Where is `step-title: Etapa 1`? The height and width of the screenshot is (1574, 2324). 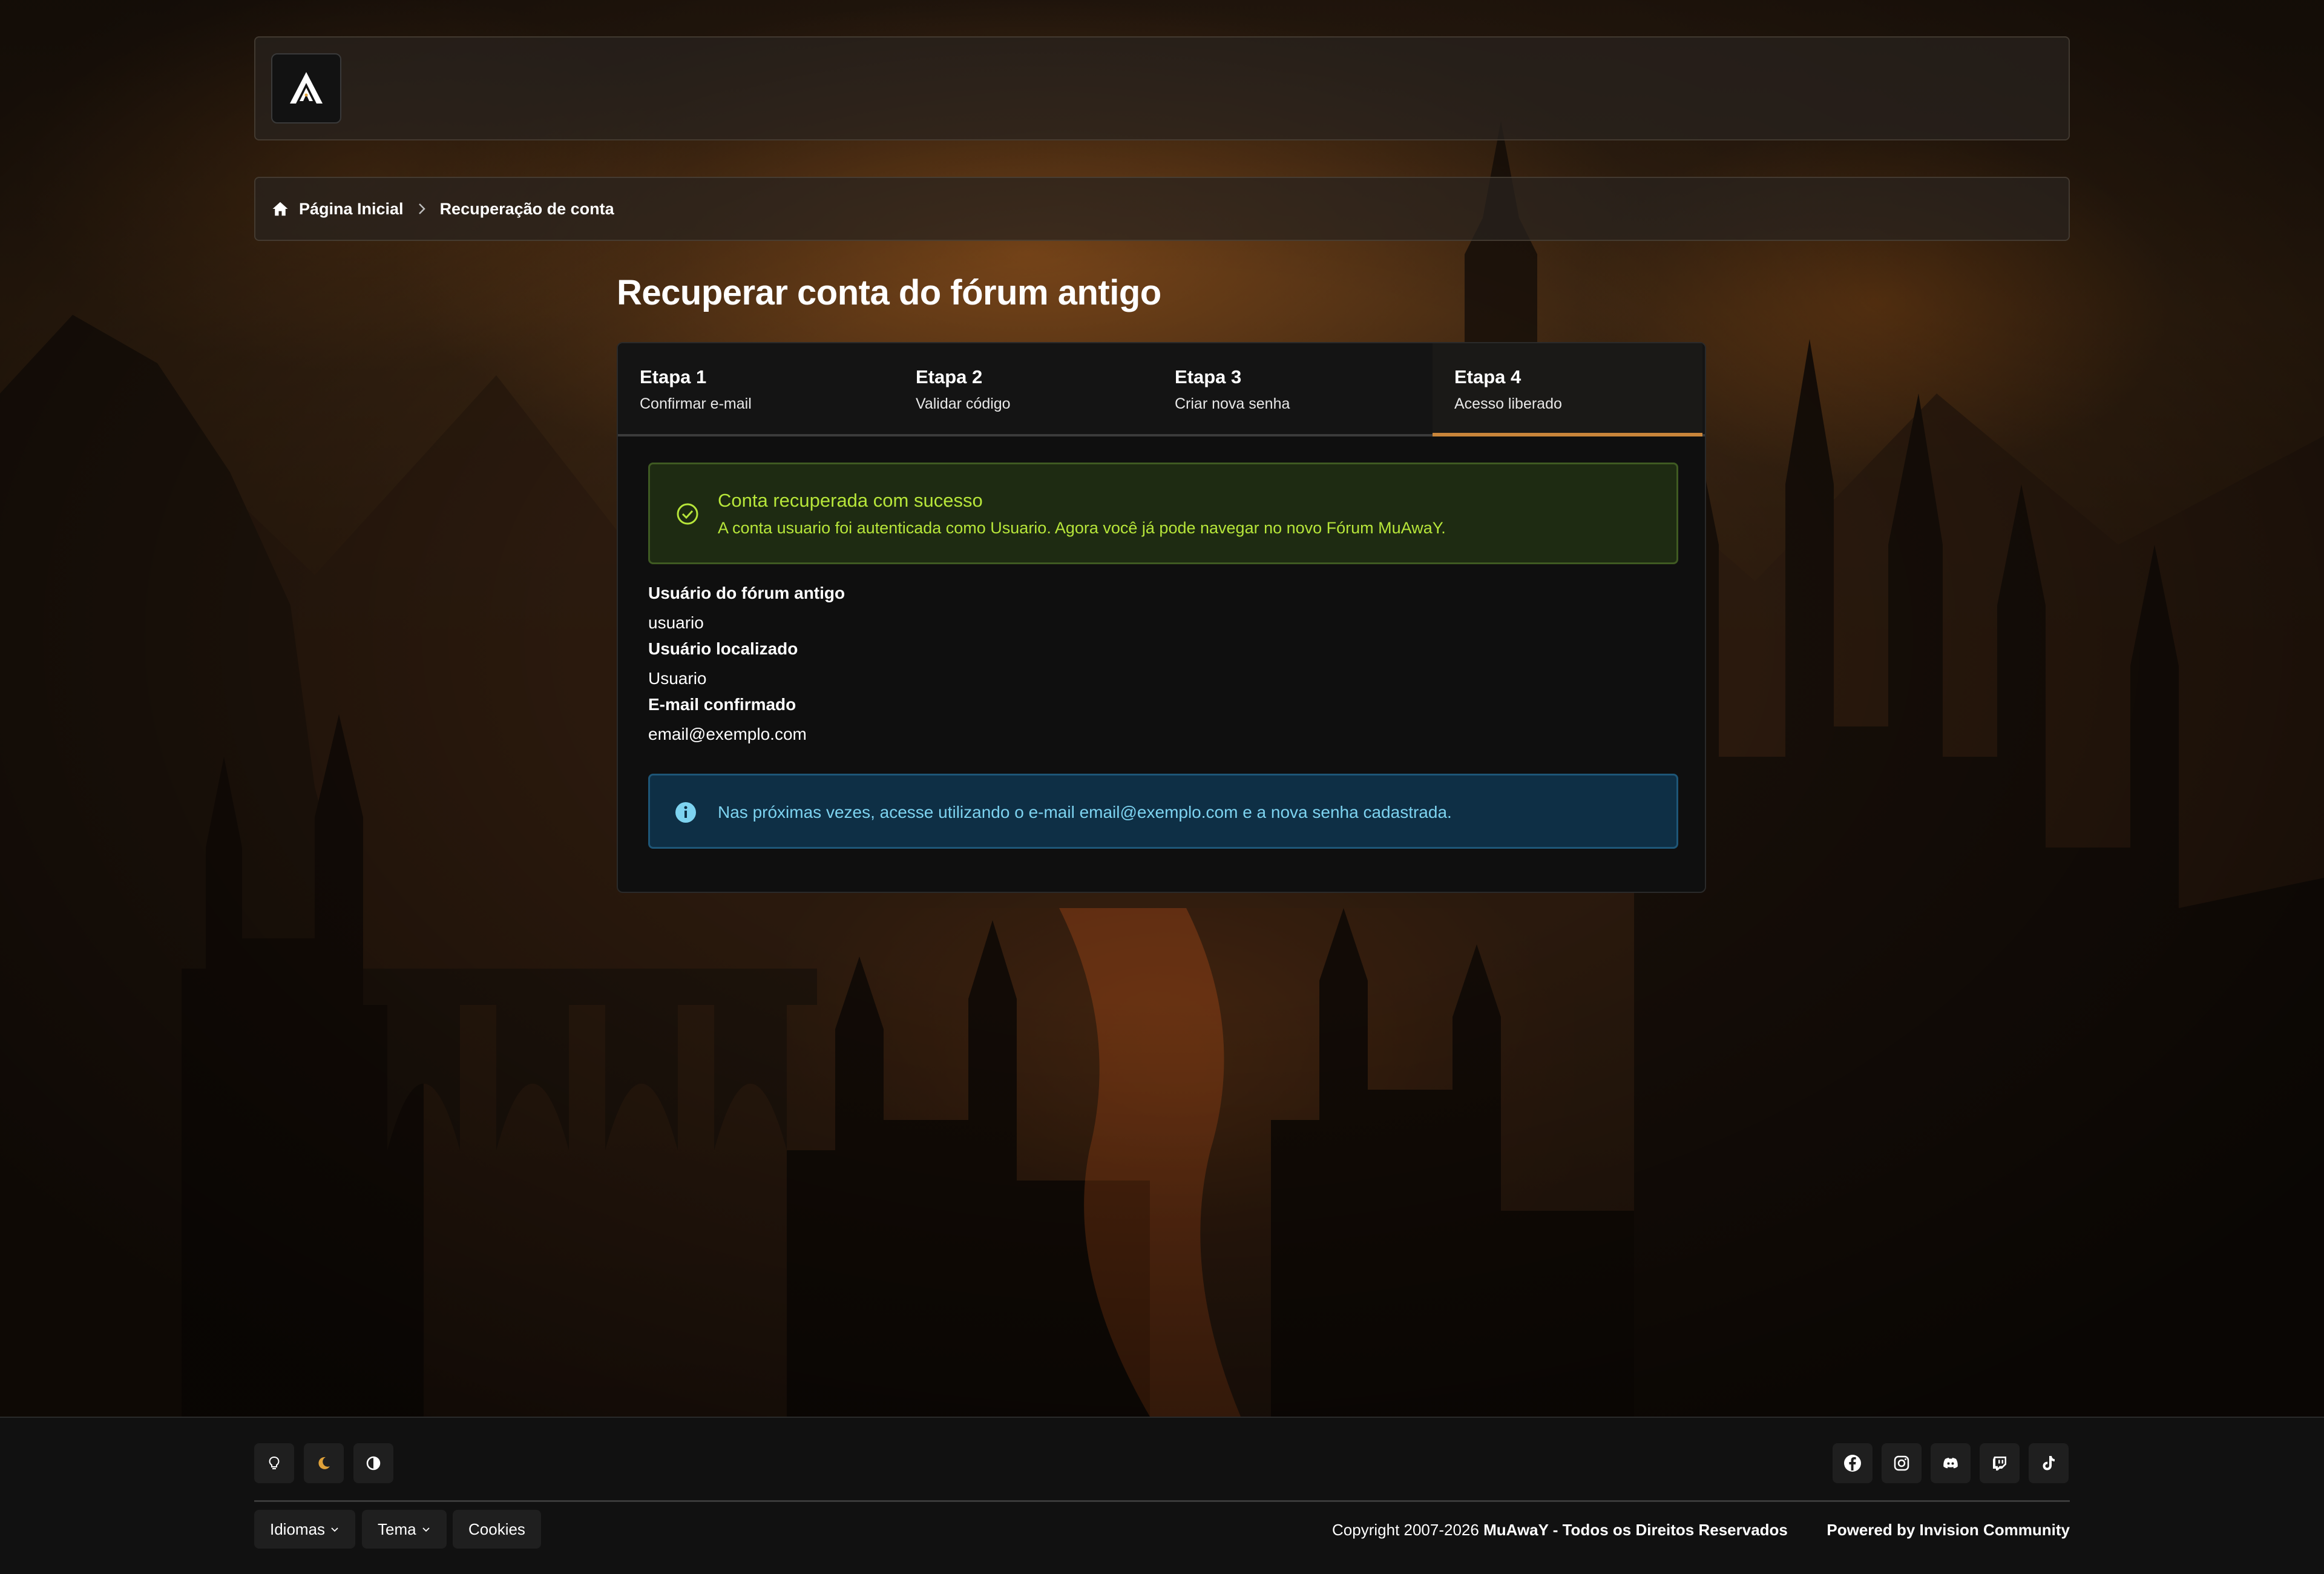
step-title: Etapa 1 is located at coordinates (673, 377).